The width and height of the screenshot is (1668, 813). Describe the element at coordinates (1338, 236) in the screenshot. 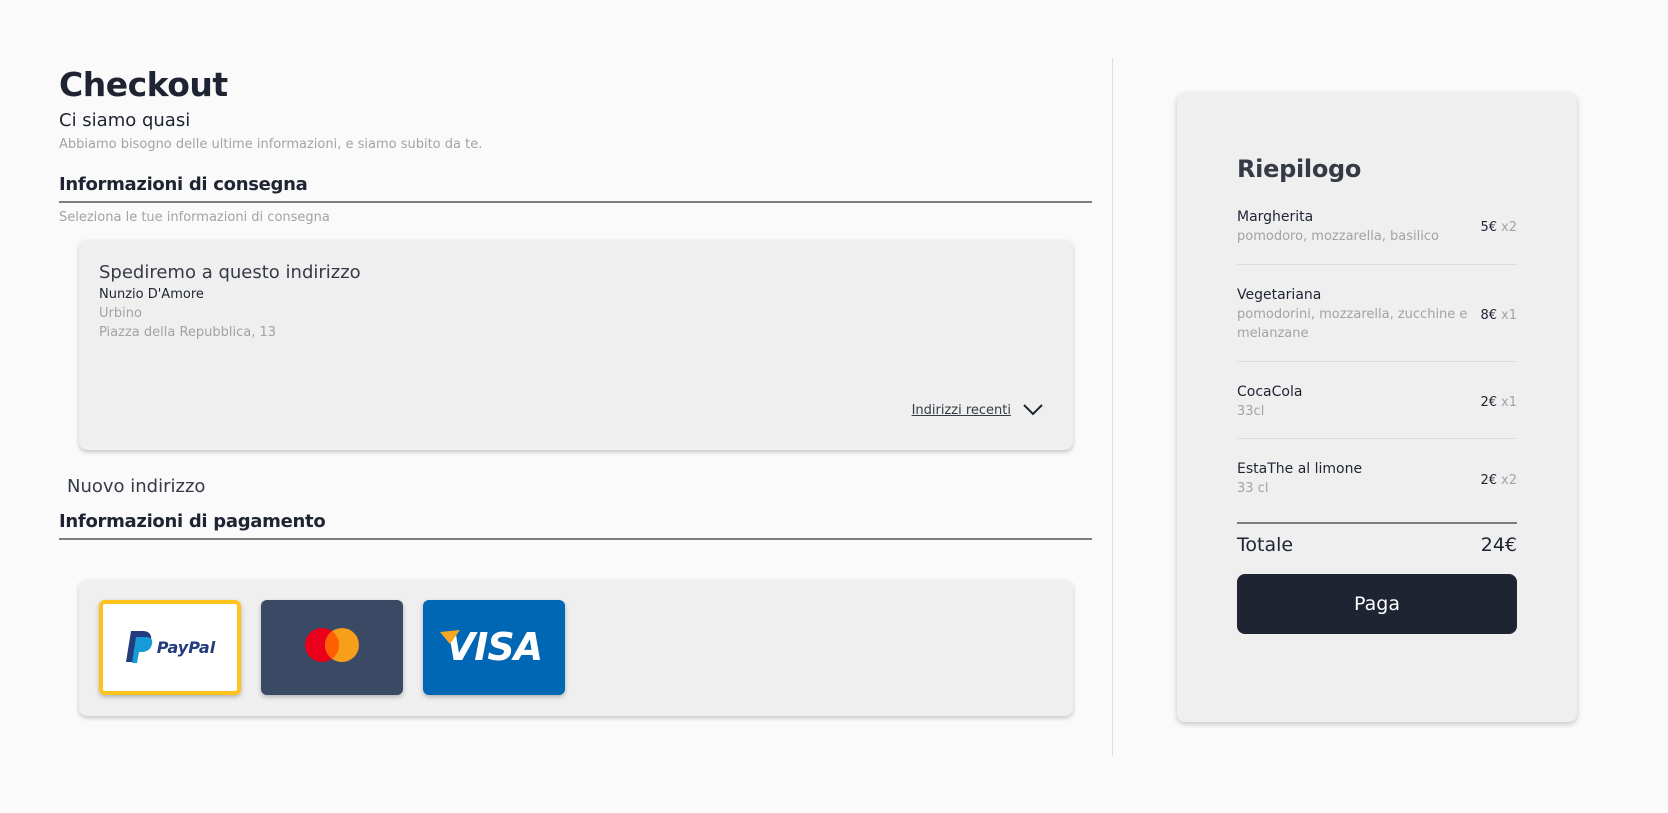

I see `item-description: pomodoro, mozzarella, basilico` at that location.